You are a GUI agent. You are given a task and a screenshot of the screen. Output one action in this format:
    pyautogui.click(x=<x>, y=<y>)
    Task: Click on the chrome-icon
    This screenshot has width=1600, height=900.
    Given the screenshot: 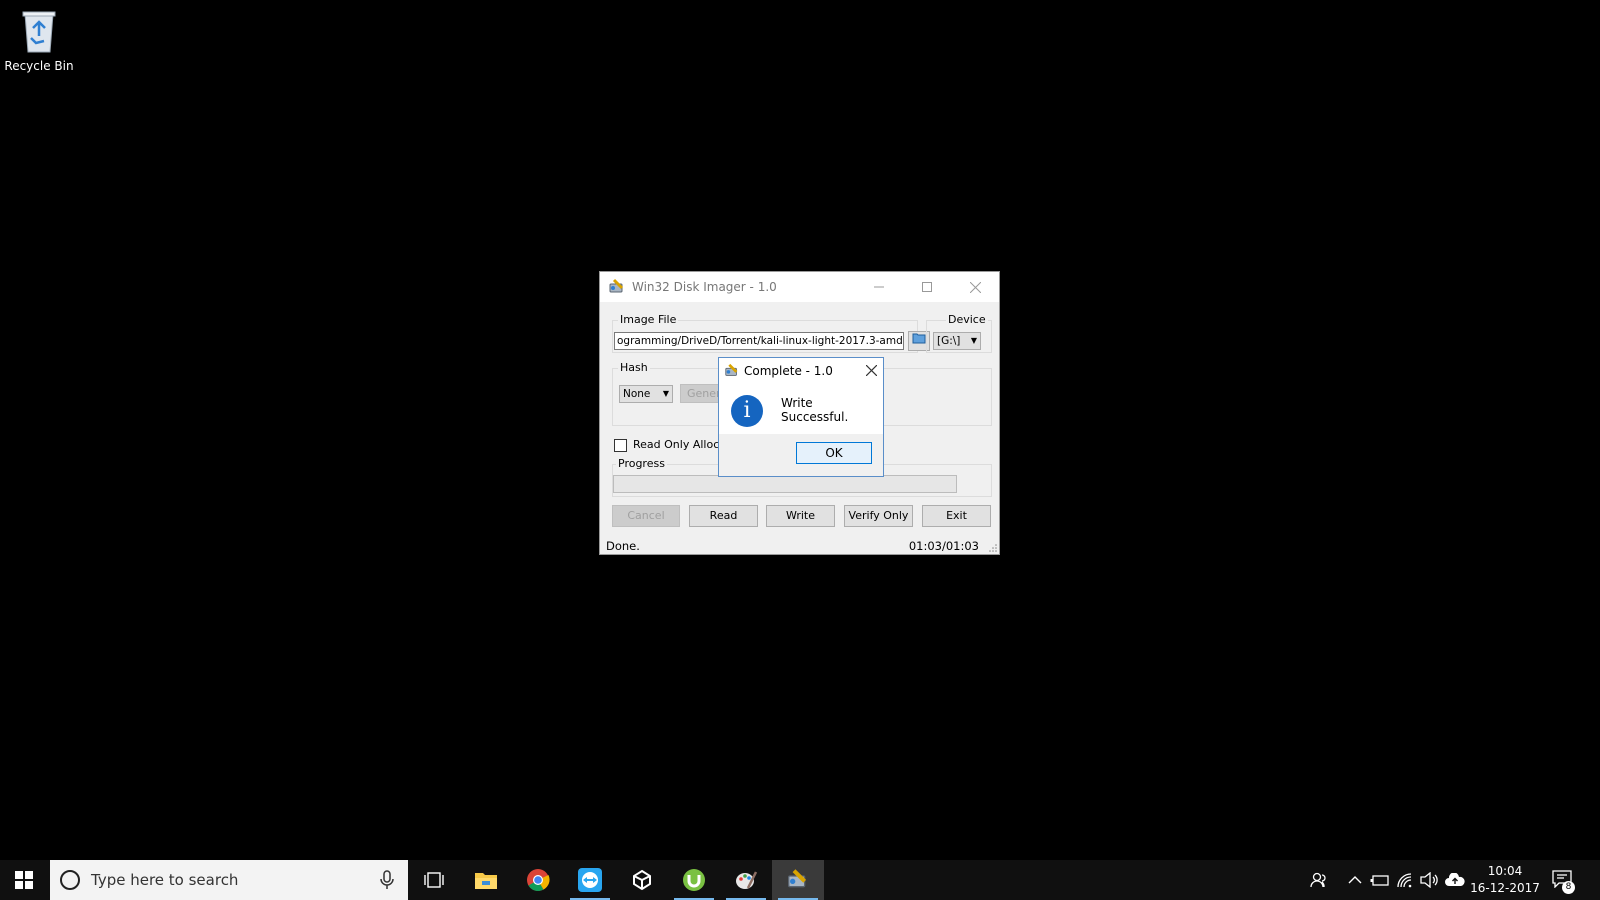 What is the action you would take?
    pyautogui.click(x=538, y=880)
    